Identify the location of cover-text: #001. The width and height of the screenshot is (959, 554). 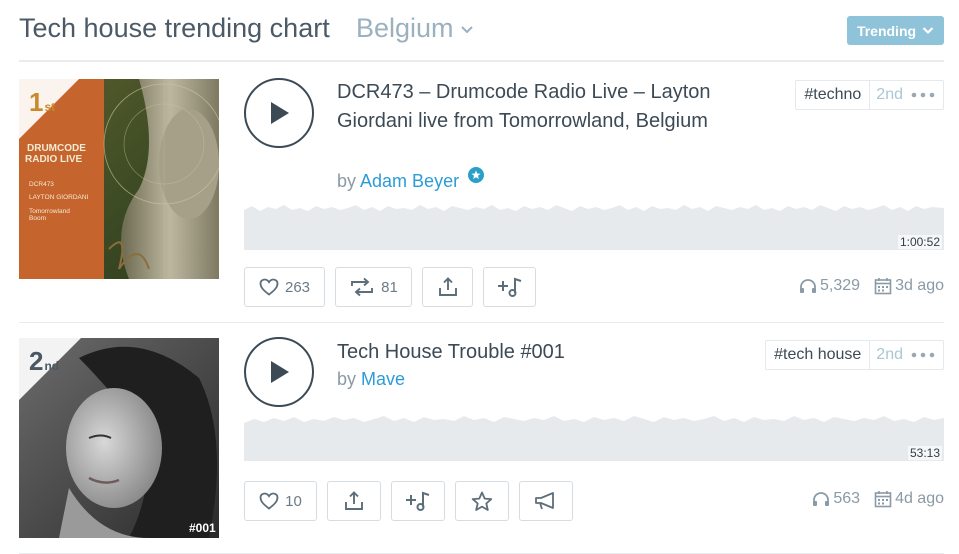
(202, 528).